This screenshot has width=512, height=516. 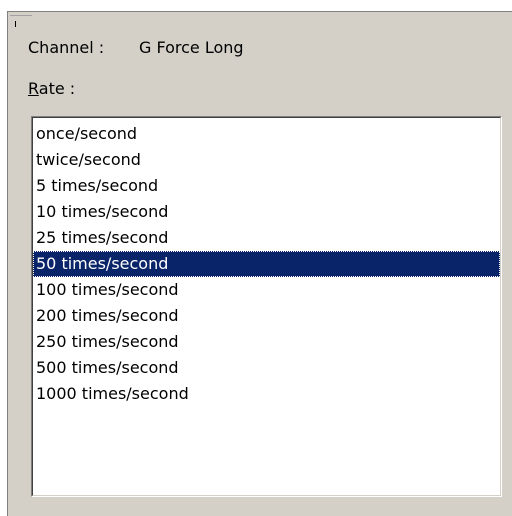 What do you see at coordinates (266, 290) in the screenshot?
I see `list-item: 100 times/second` at bounding box center [266, 290].